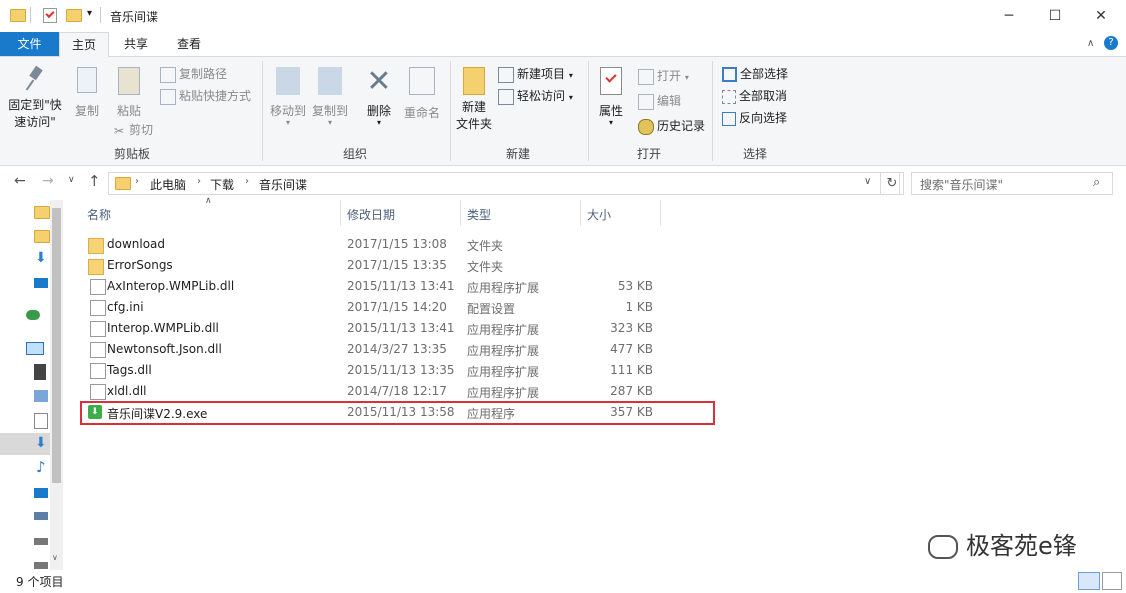 Image resolution: width=1126 pixels, height=593 pixels. What do you see at coordinates (371, 215) in the screenshot?
I see `column-date: 修改日期` at bounding box center [371, 215].